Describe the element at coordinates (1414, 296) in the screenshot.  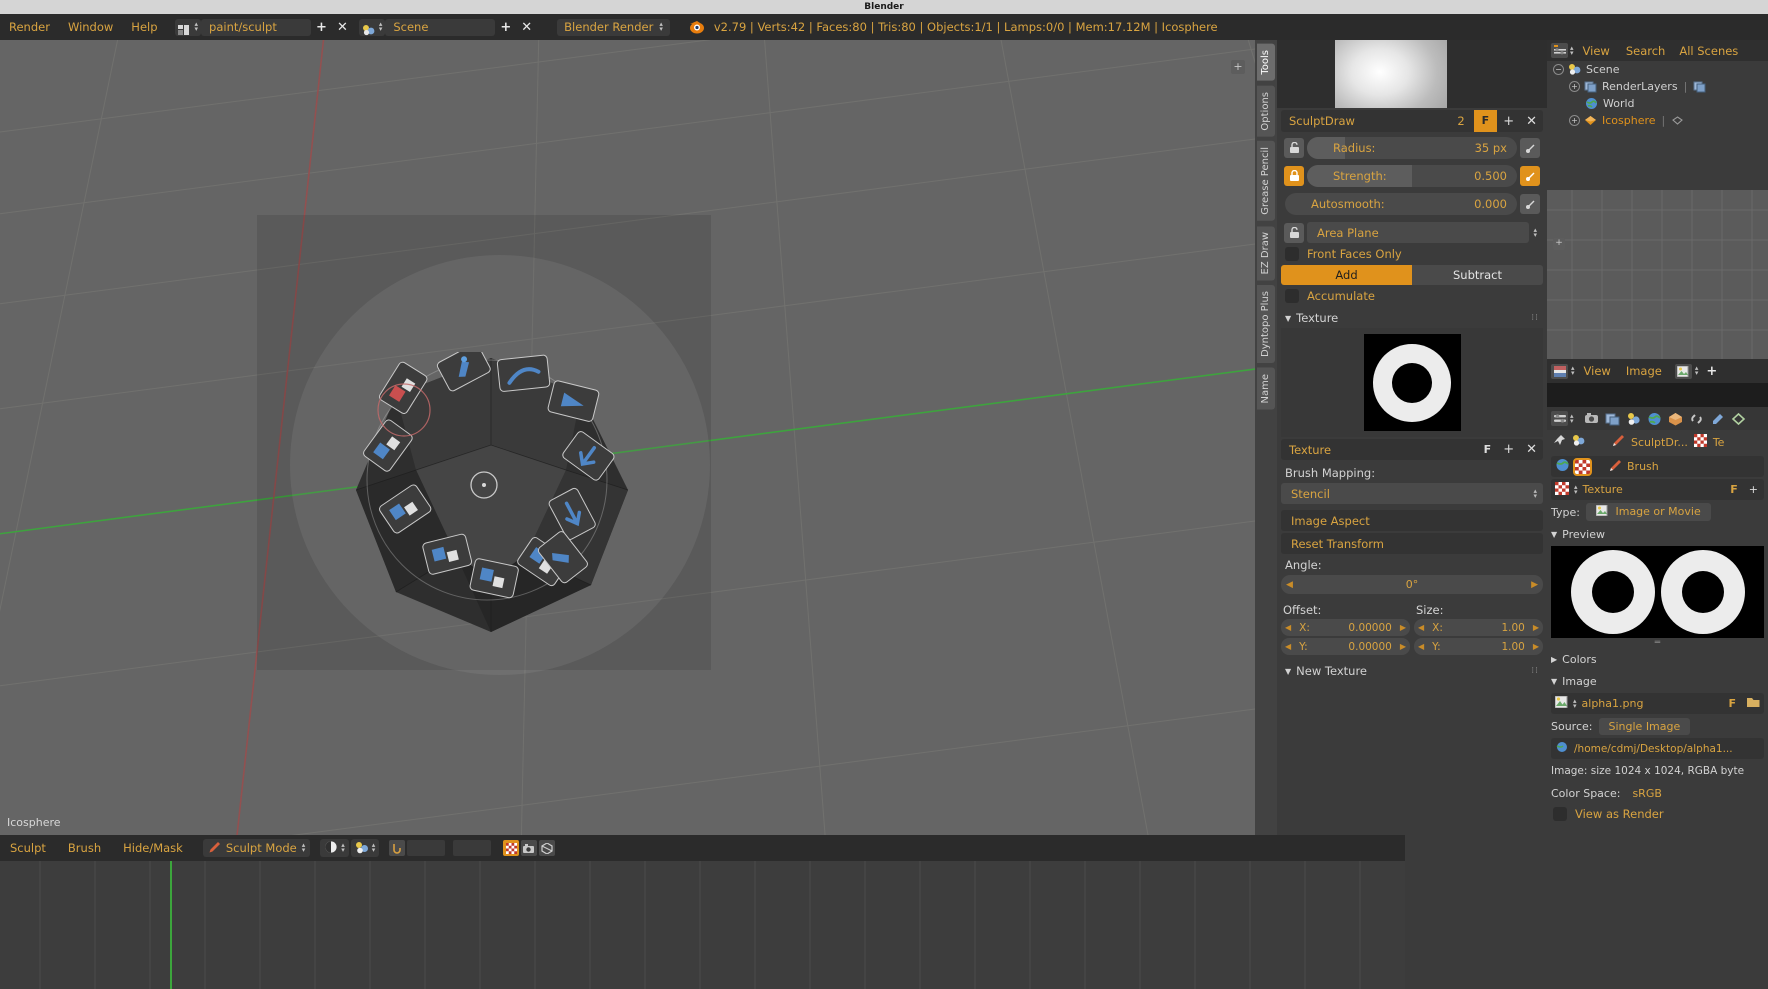
I see `accumulate-checkbox: Accumulate` at that location.